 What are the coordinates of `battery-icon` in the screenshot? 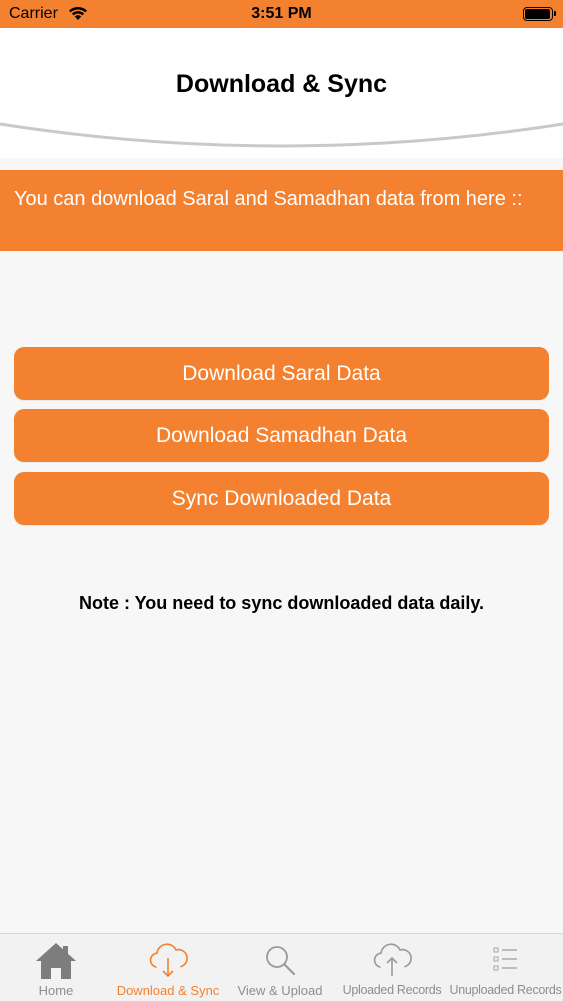 It's located at (539, 14).